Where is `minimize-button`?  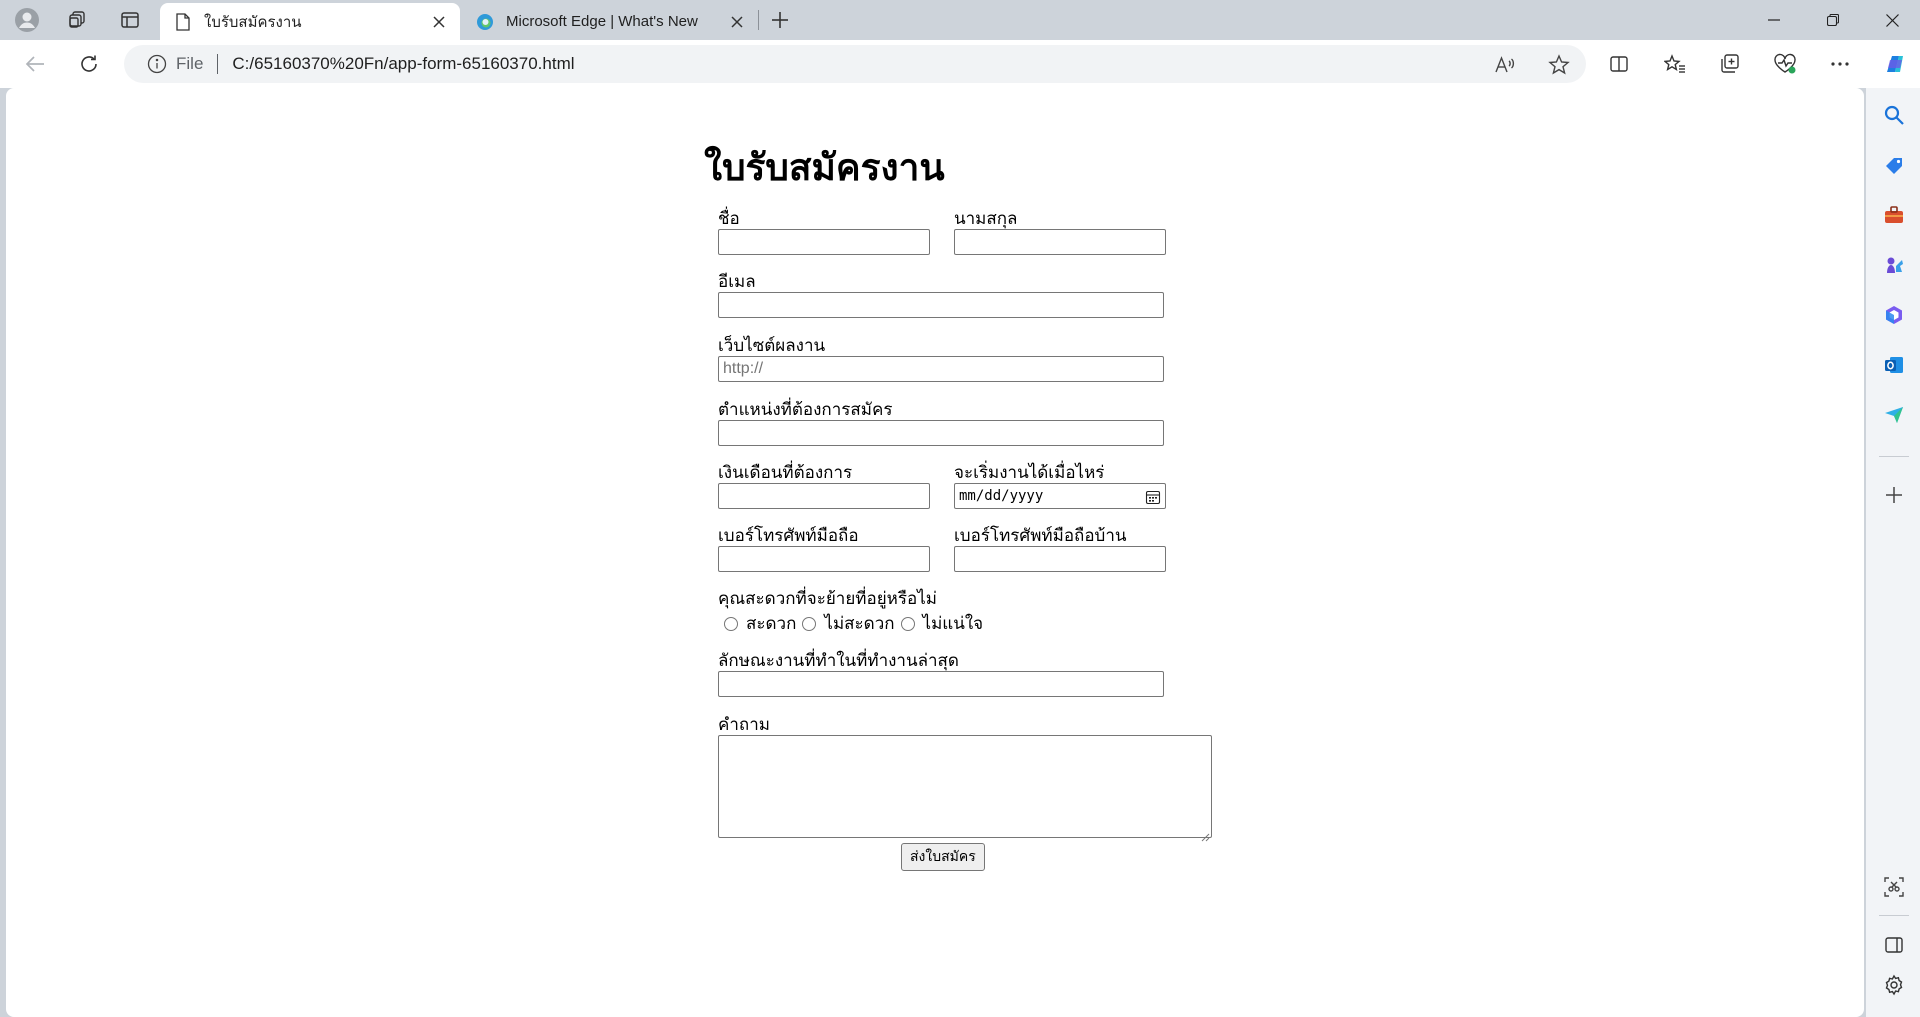
minimize-button is located at coordinates (1774, 20).